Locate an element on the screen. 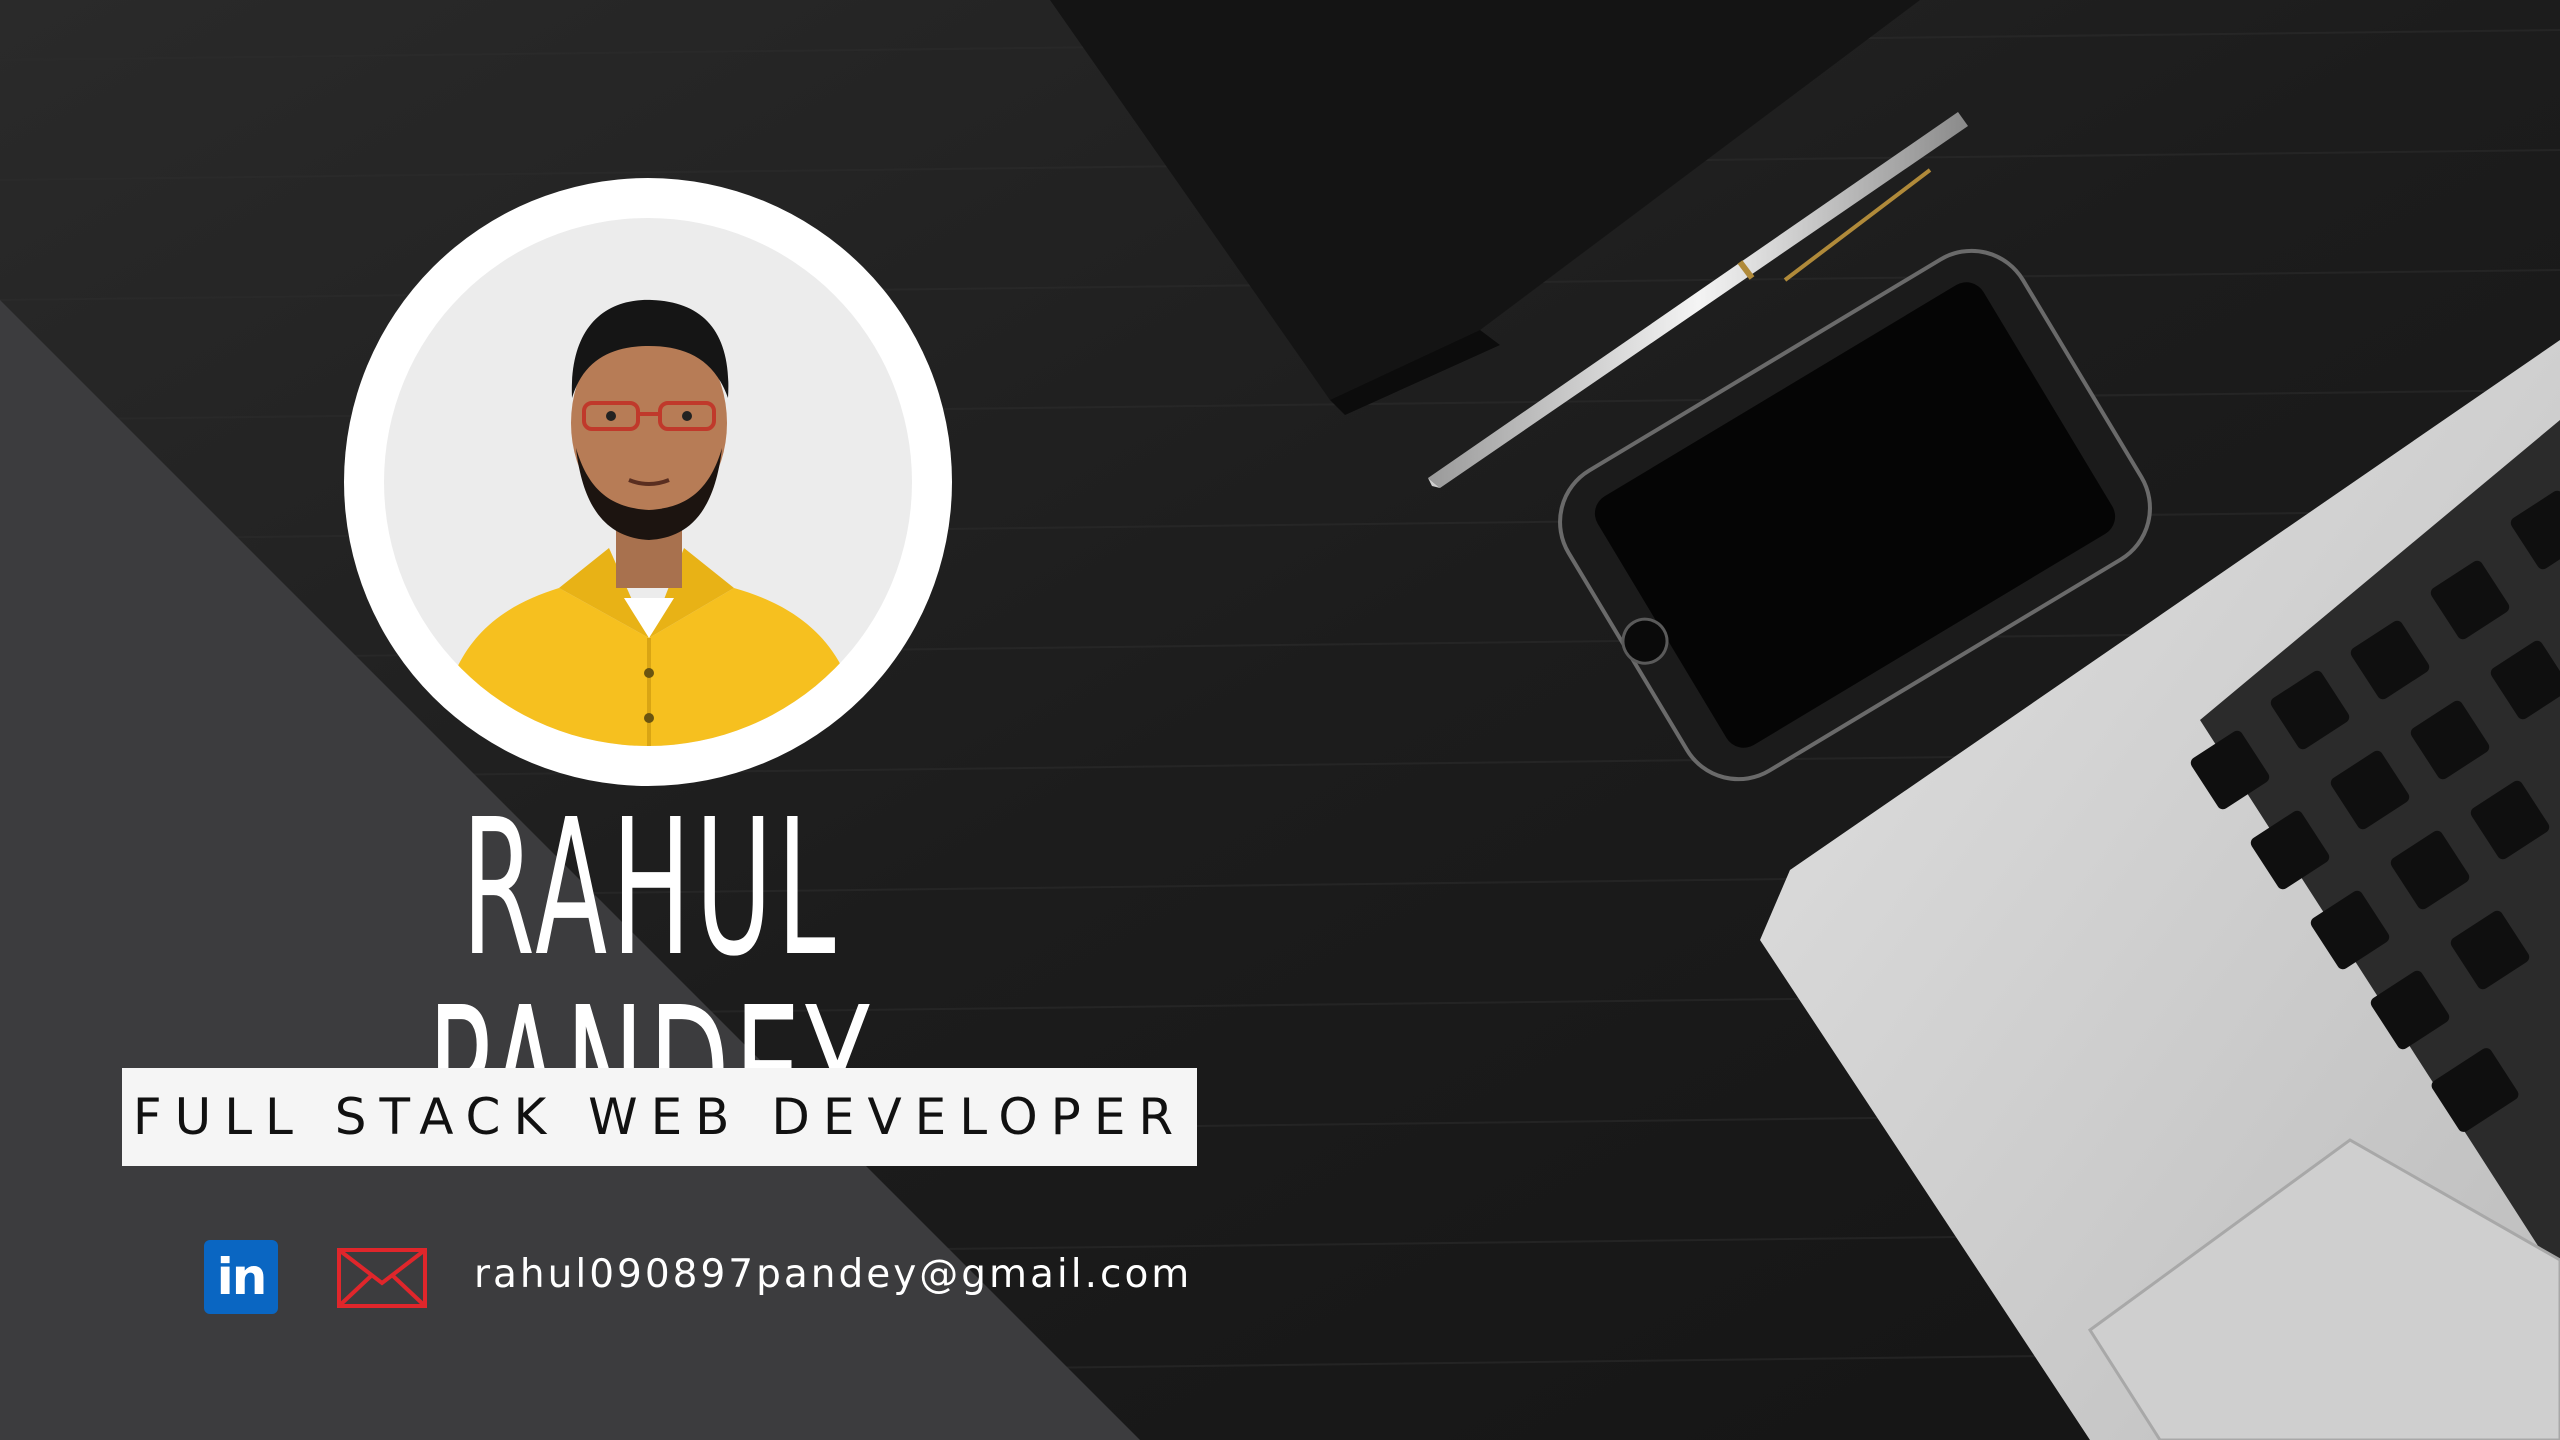 This screenshot has width=2560, height=1440. linkedin-glyph: in is located at coordinates (242, 1277).